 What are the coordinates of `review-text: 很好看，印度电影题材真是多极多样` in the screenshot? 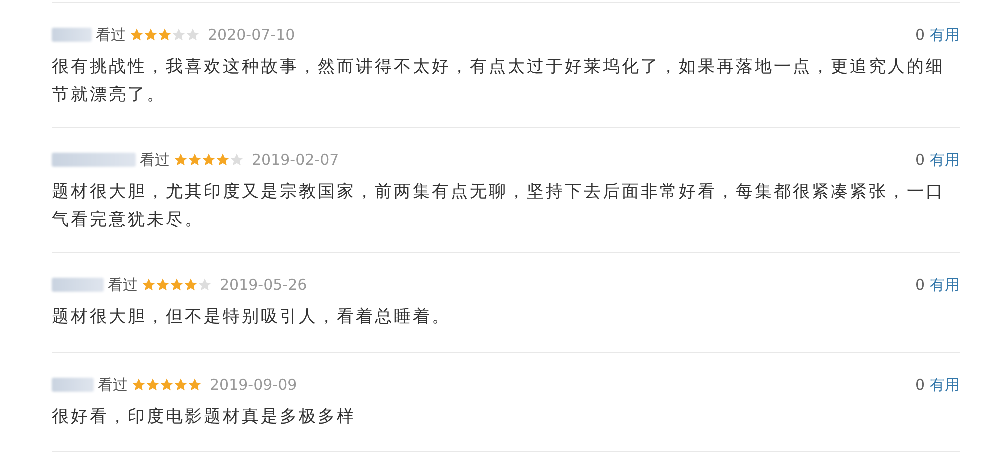 It's located at (204, 417).